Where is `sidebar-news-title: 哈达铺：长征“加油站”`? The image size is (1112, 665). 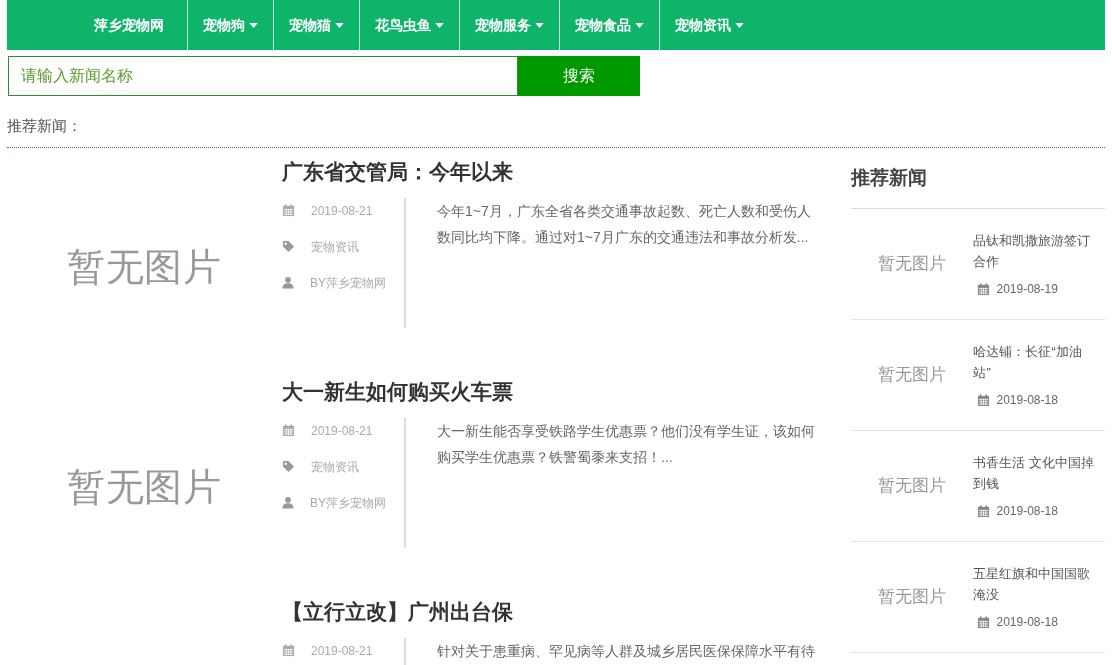
sidebar-news-title: 哈达铺：长征“加油站” is located at coordinates (1039, 362).